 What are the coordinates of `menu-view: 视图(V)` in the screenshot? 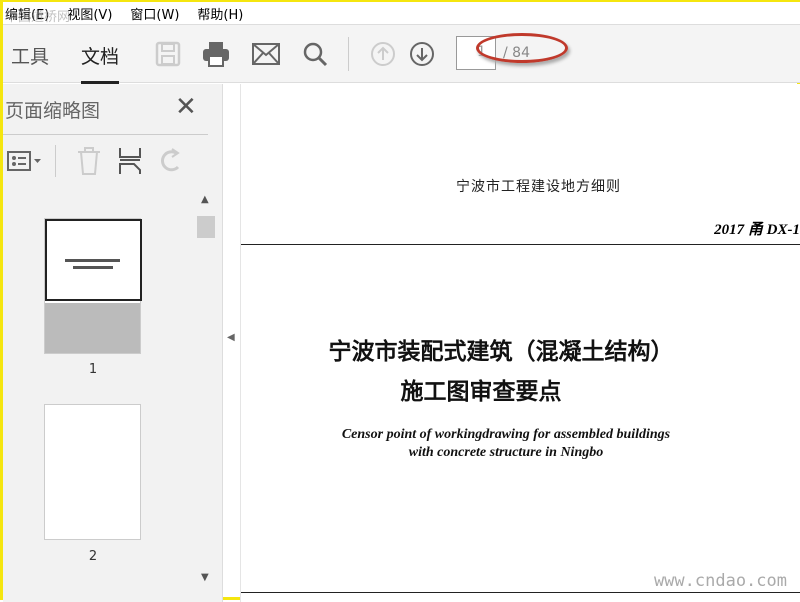 It's located at (89, 13).